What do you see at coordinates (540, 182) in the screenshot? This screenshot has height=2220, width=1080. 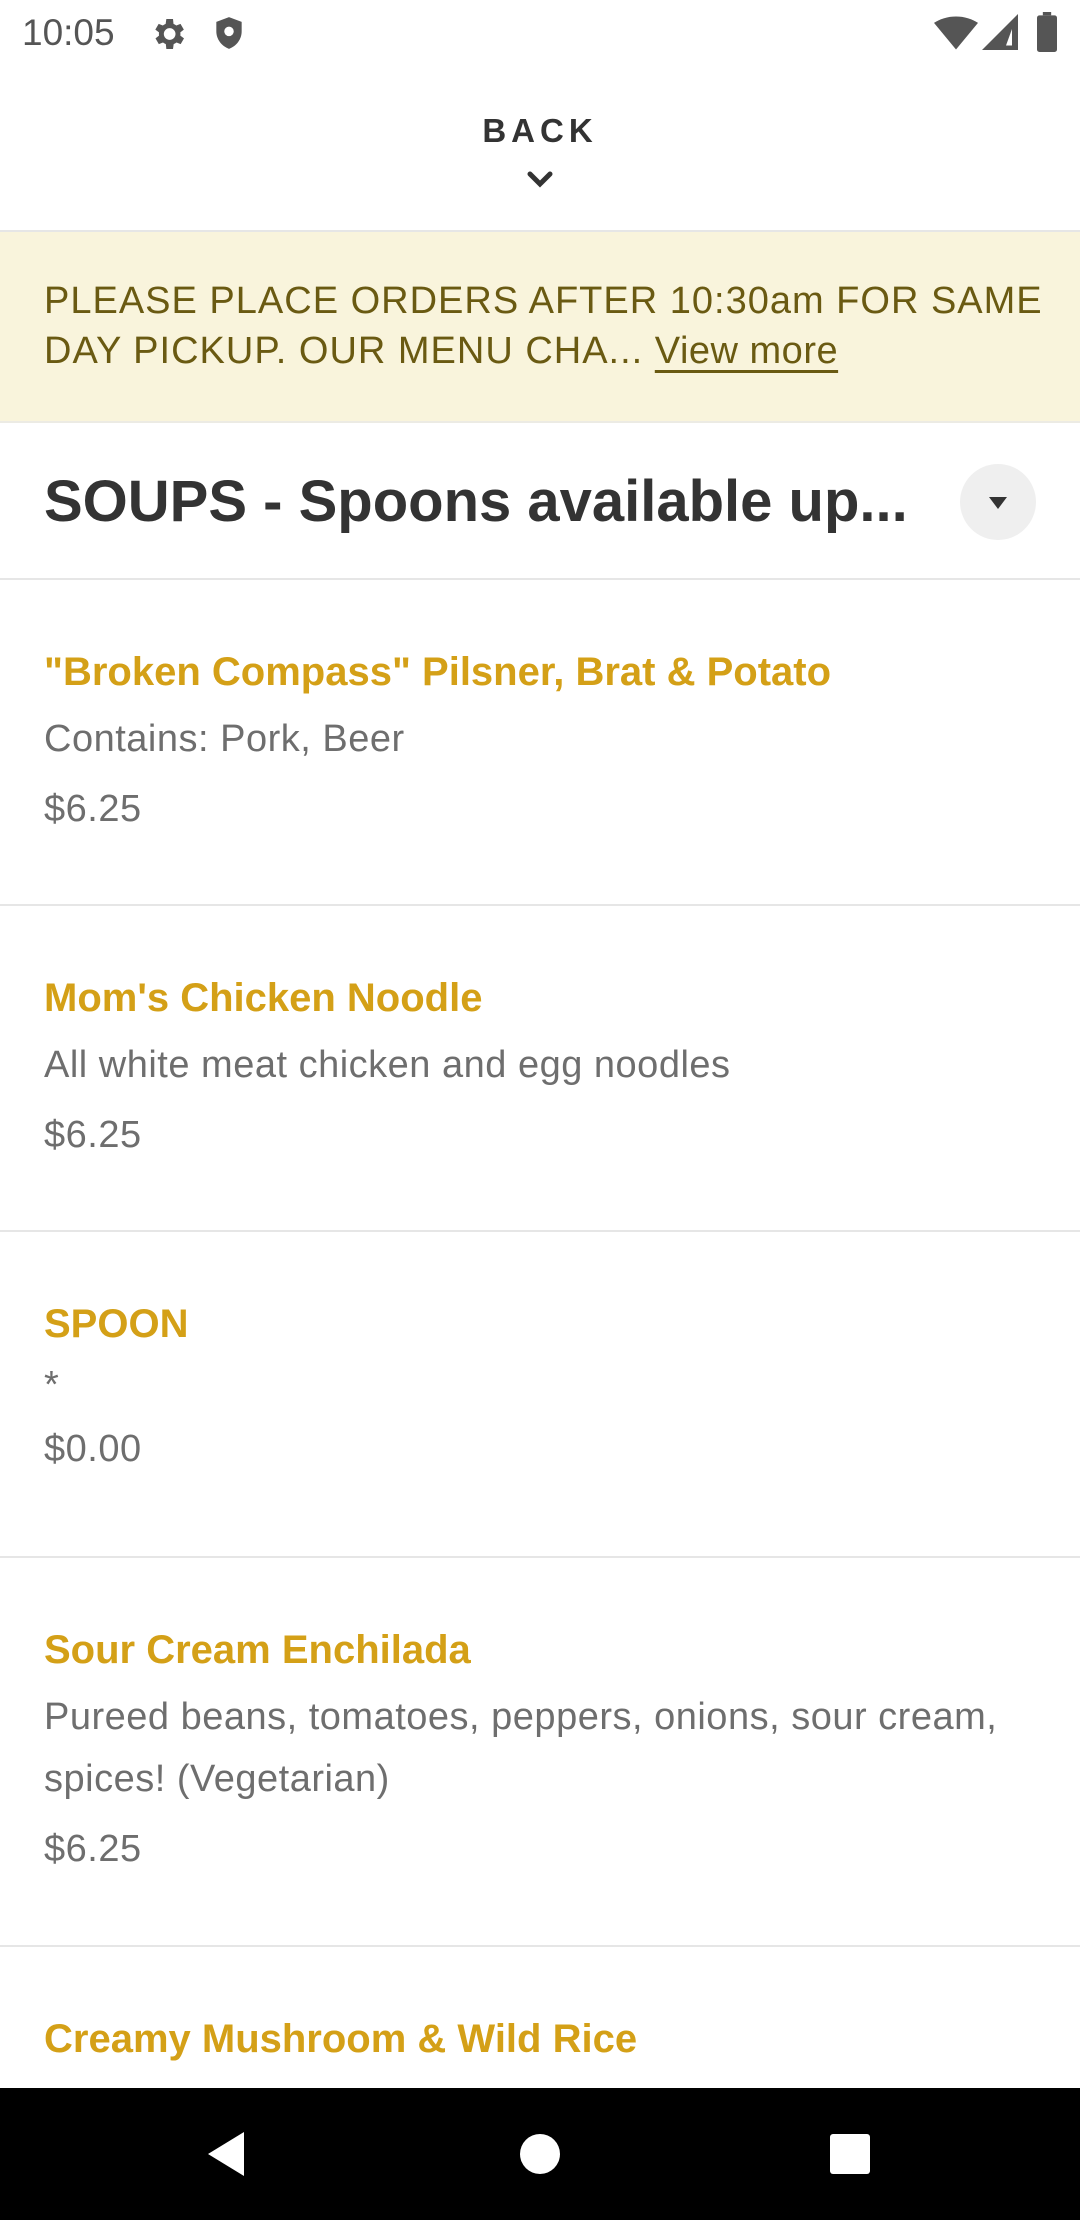 I see `chevron-down-icon` at bounding box center [540, 182].